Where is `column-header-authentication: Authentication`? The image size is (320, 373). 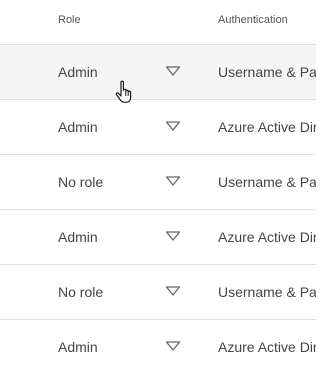
column-header-authentication: Authentication is located at coordinates (253, 20).